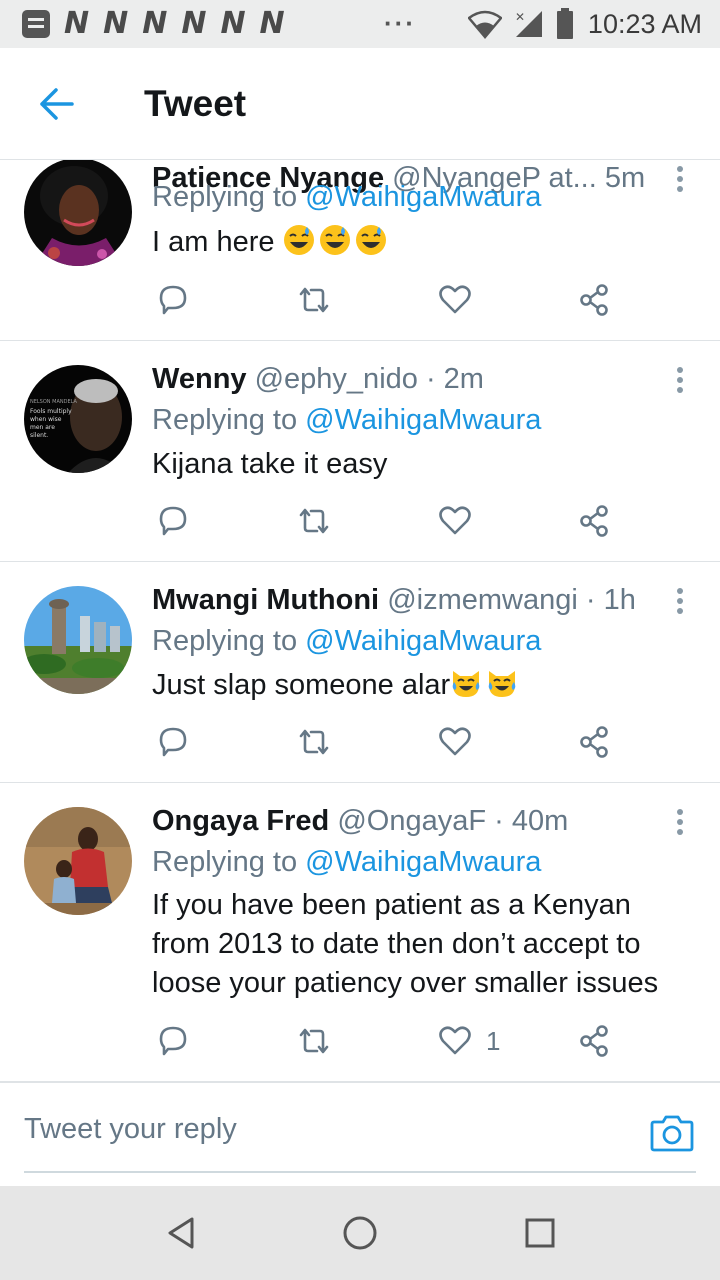 The width and height of the screenshot is (720, 1280). Describe the element at coordinates (564, 23) in the screenshot. I see `battery-icon` at that location.